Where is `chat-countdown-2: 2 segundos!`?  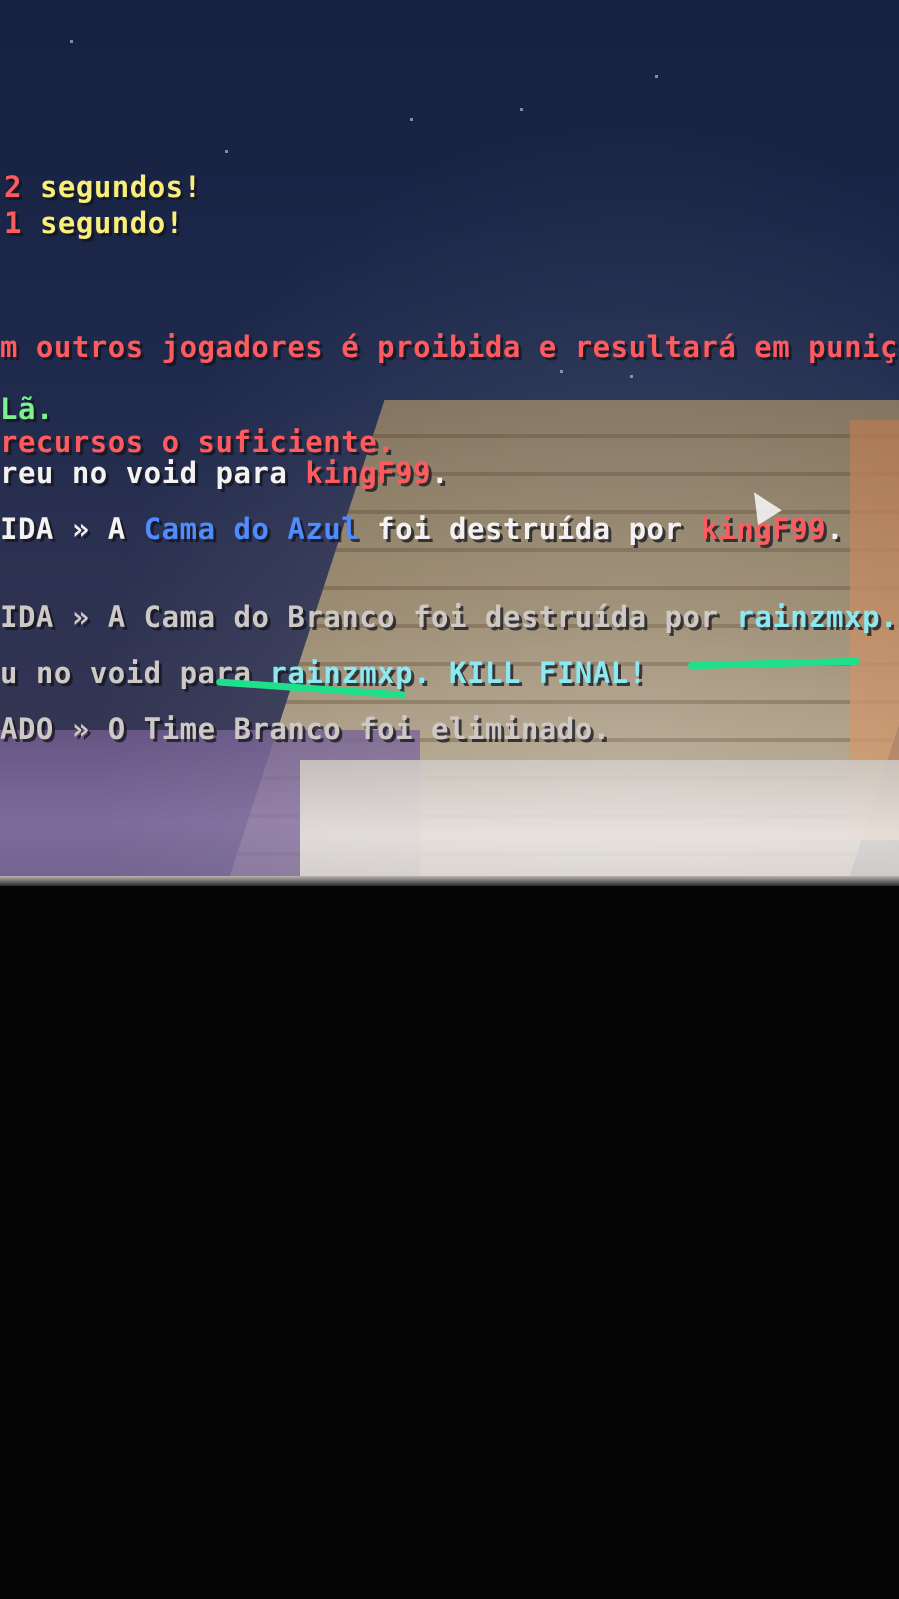 chat-countdown-2: 2 segundos! is located at coordinates (103, 187).